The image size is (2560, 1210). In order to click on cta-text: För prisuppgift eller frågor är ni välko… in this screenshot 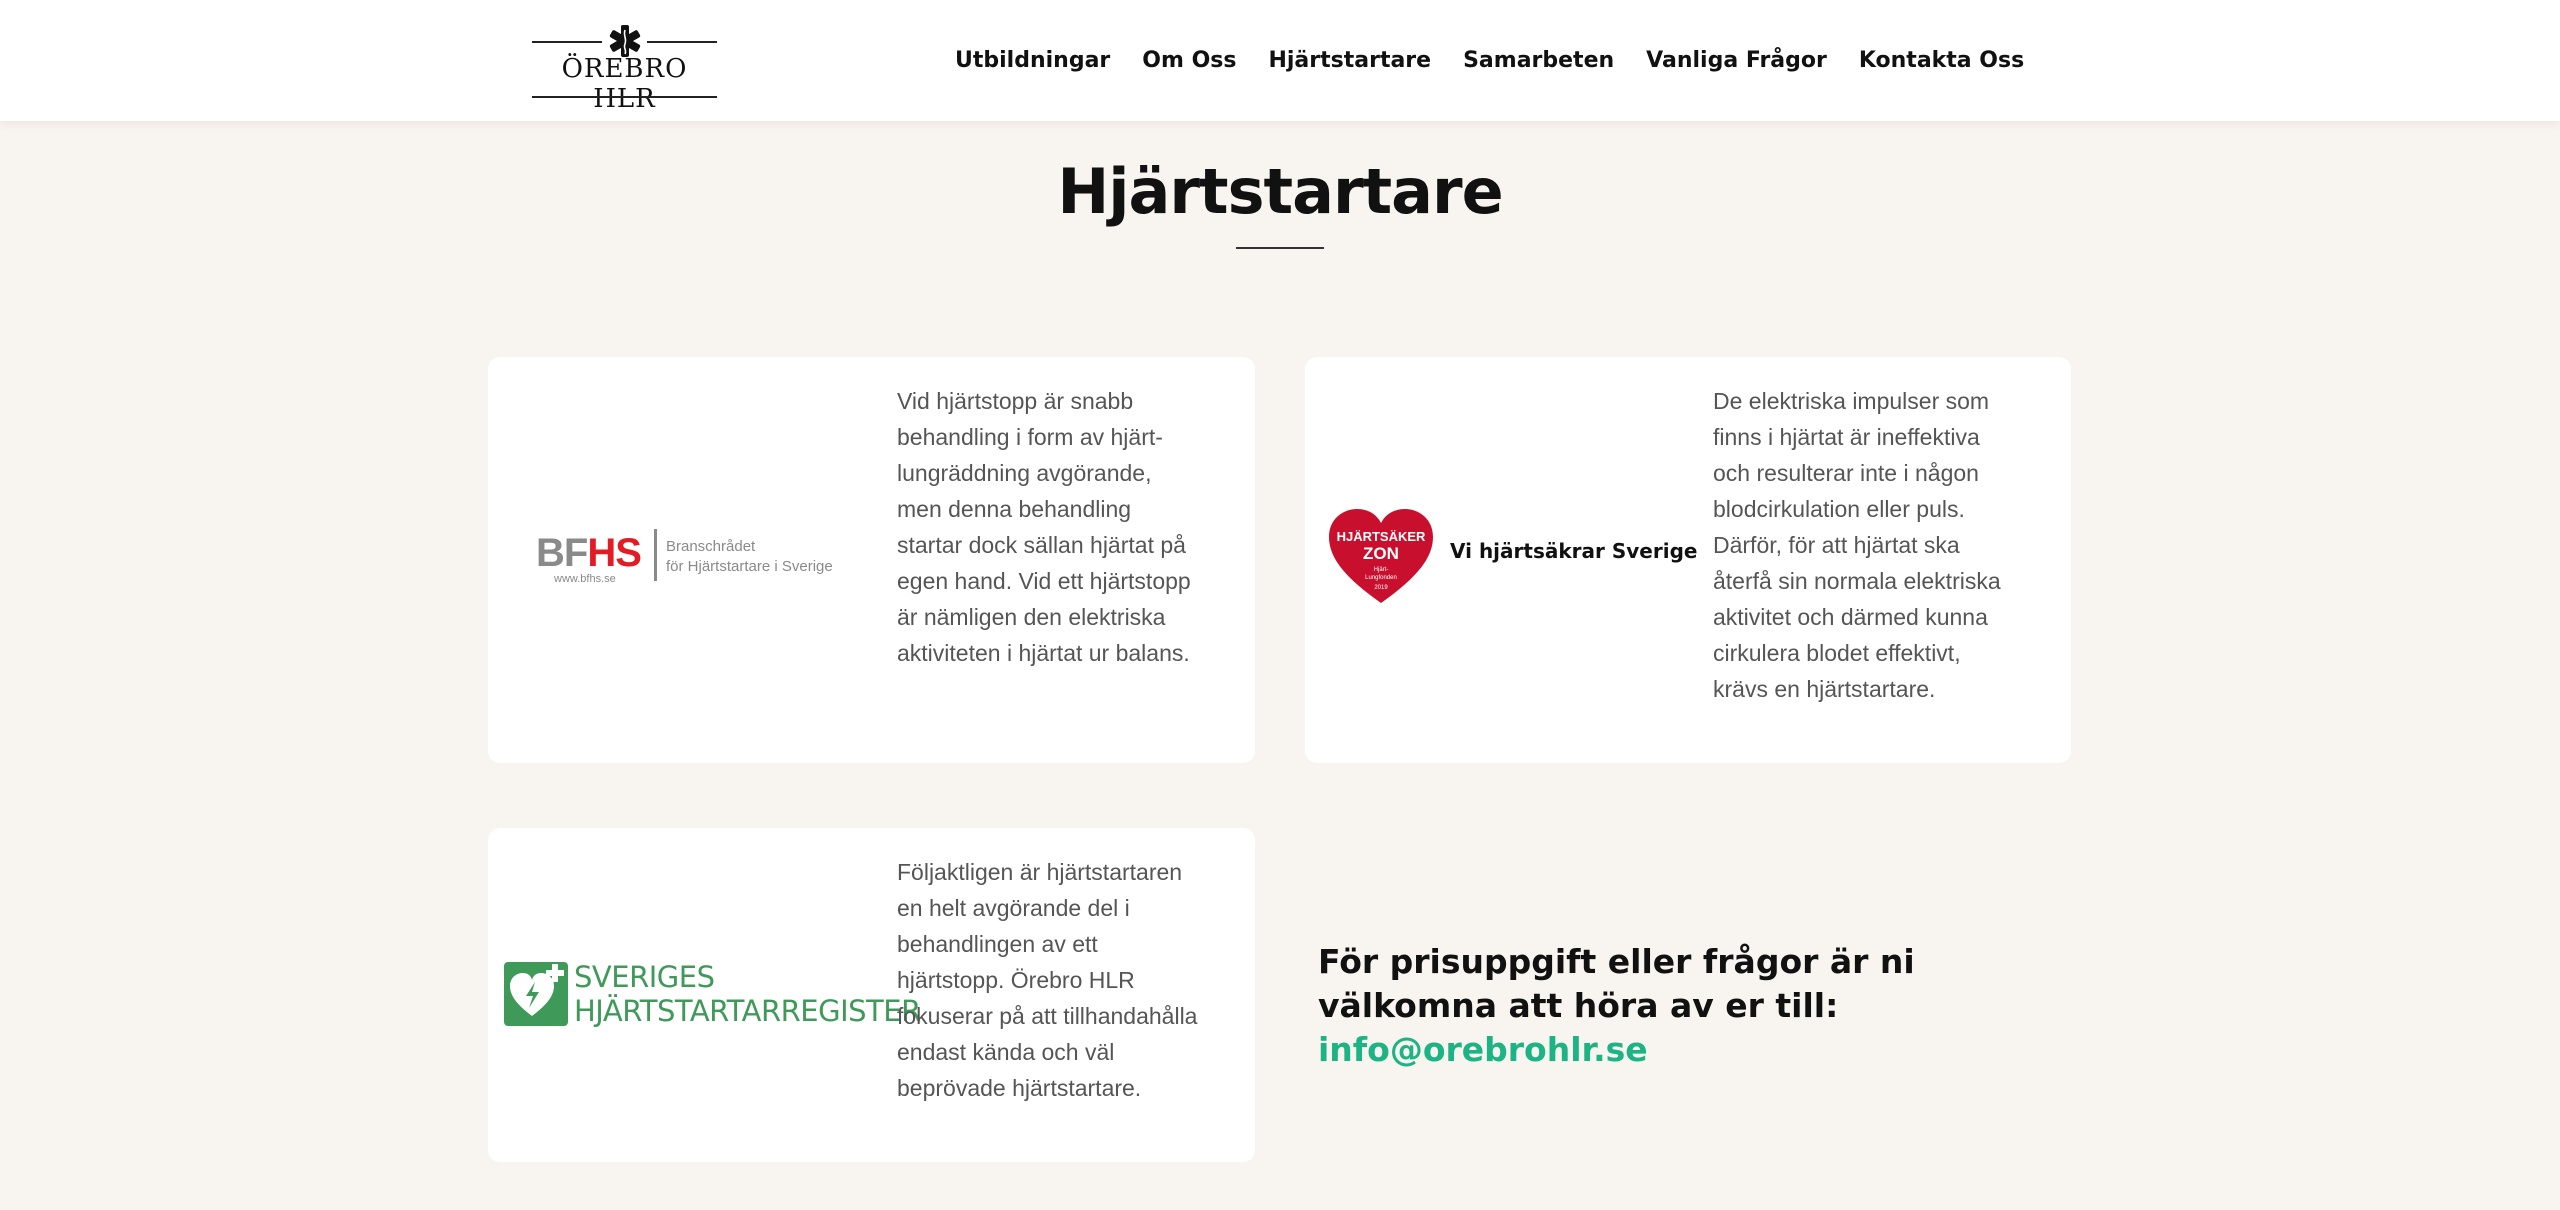, I will do `click(1616, 983)`.